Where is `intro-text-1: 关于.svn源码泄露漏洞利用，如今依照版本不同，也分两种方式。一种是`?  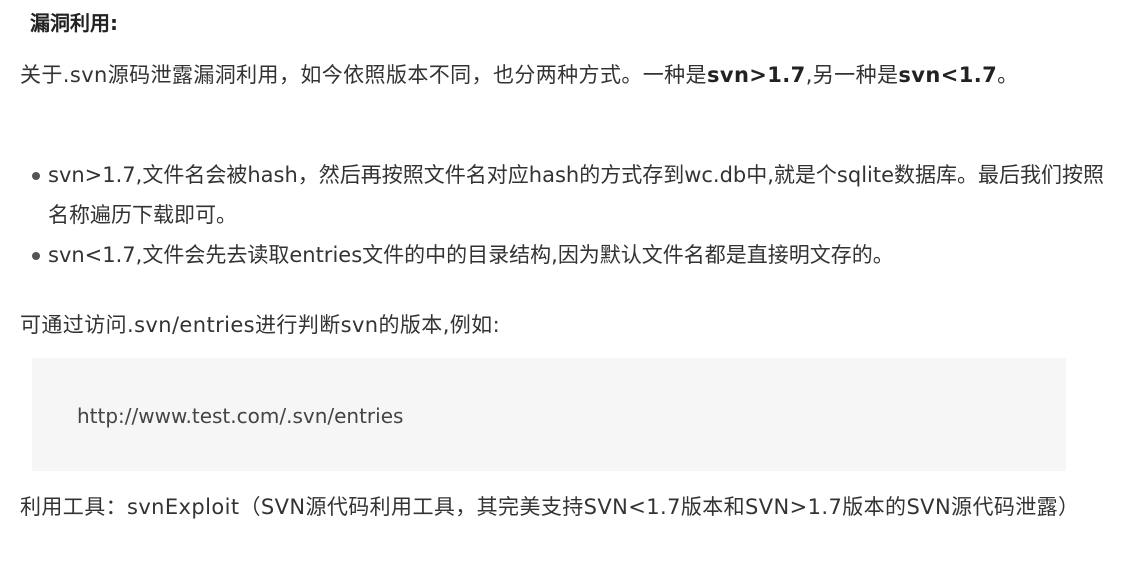 intro-text-1: 关于.svn源码泄露漏洞利用，如今依照版本不同，也分两种方式。一种是 is located at coordinates (363, 75).